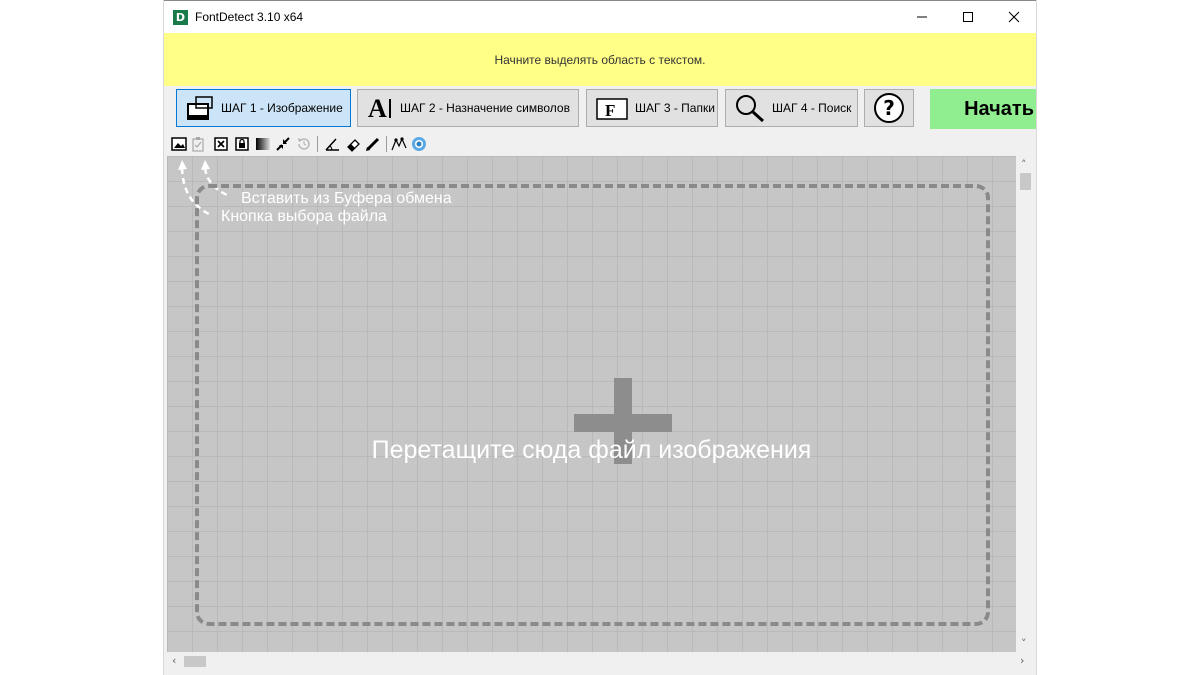 This screenshot has width=1200, height=675. I want to click on close-window-button, so click(1014, 17).